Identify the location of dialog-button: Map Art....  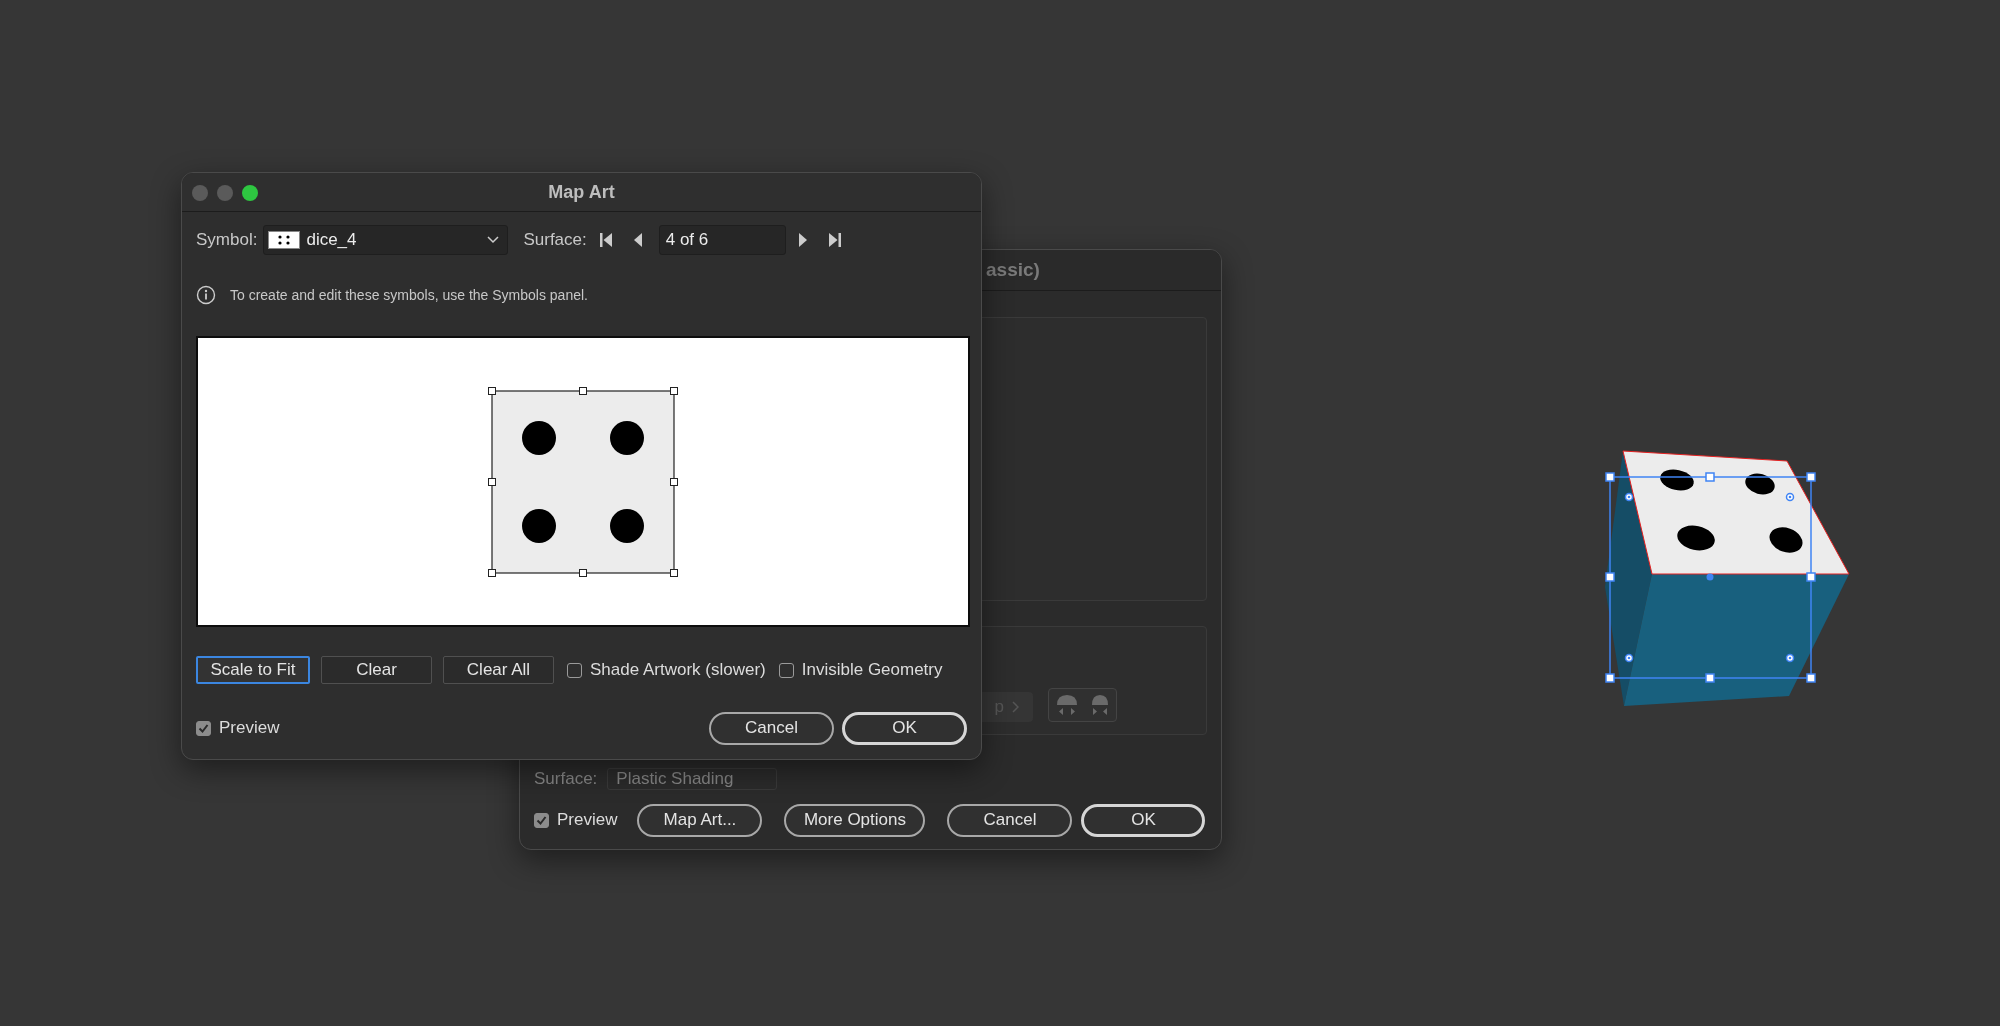
(700, 820).